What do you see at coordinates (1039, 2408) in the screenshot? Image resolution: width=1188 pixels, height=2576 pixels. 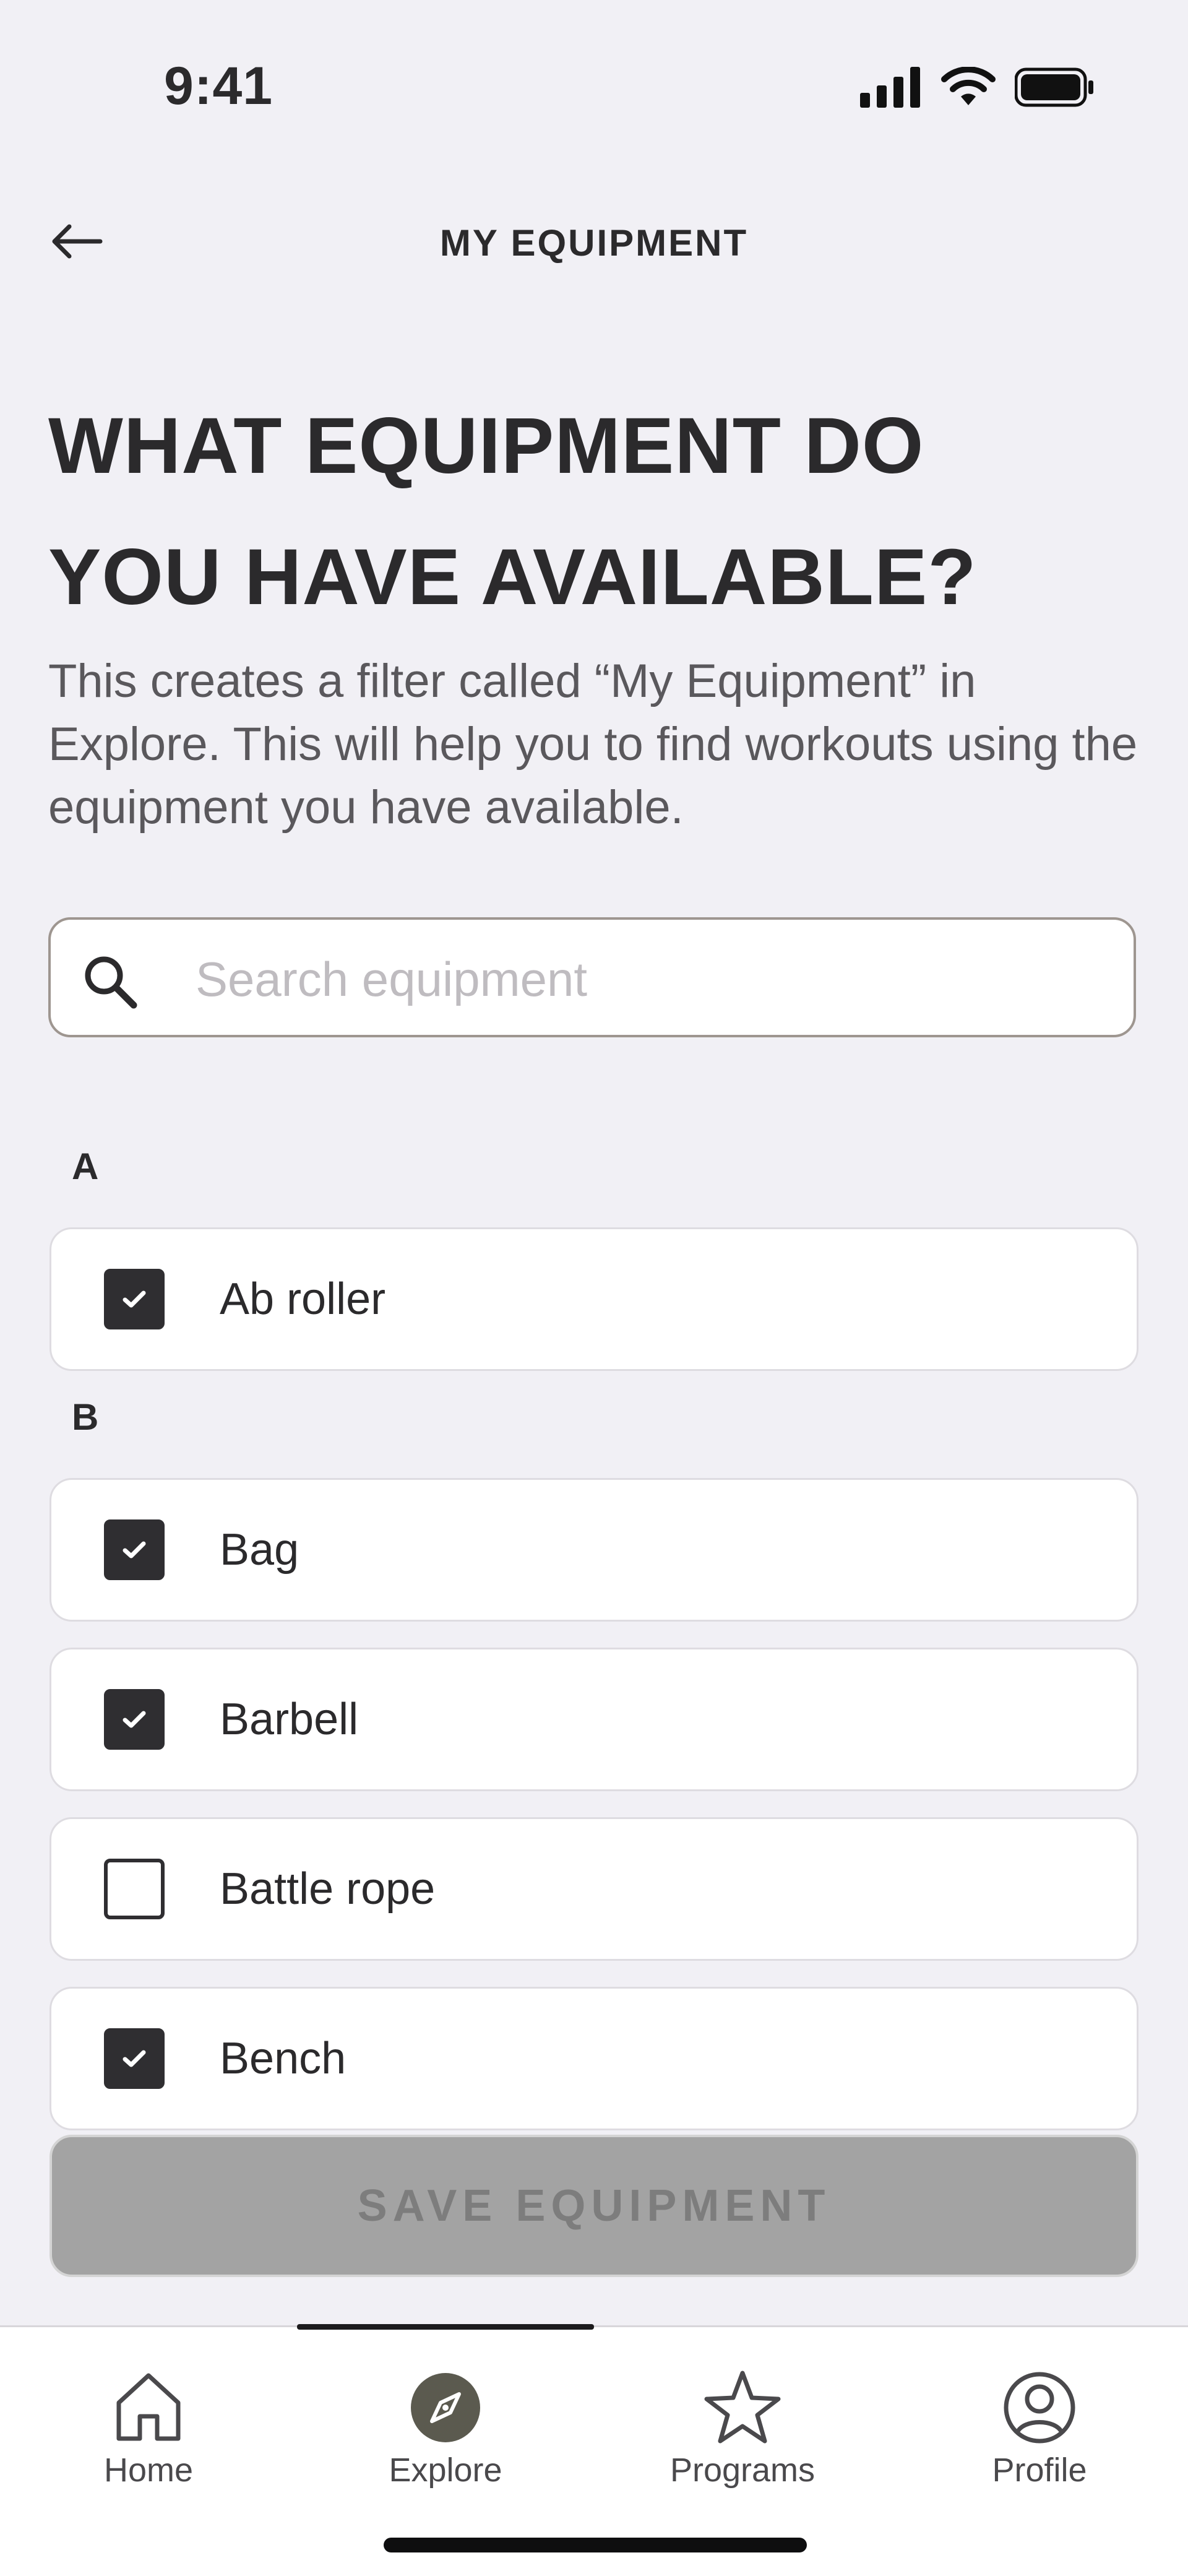 I see `profile-icon` at bounding box center [1039, 2408].